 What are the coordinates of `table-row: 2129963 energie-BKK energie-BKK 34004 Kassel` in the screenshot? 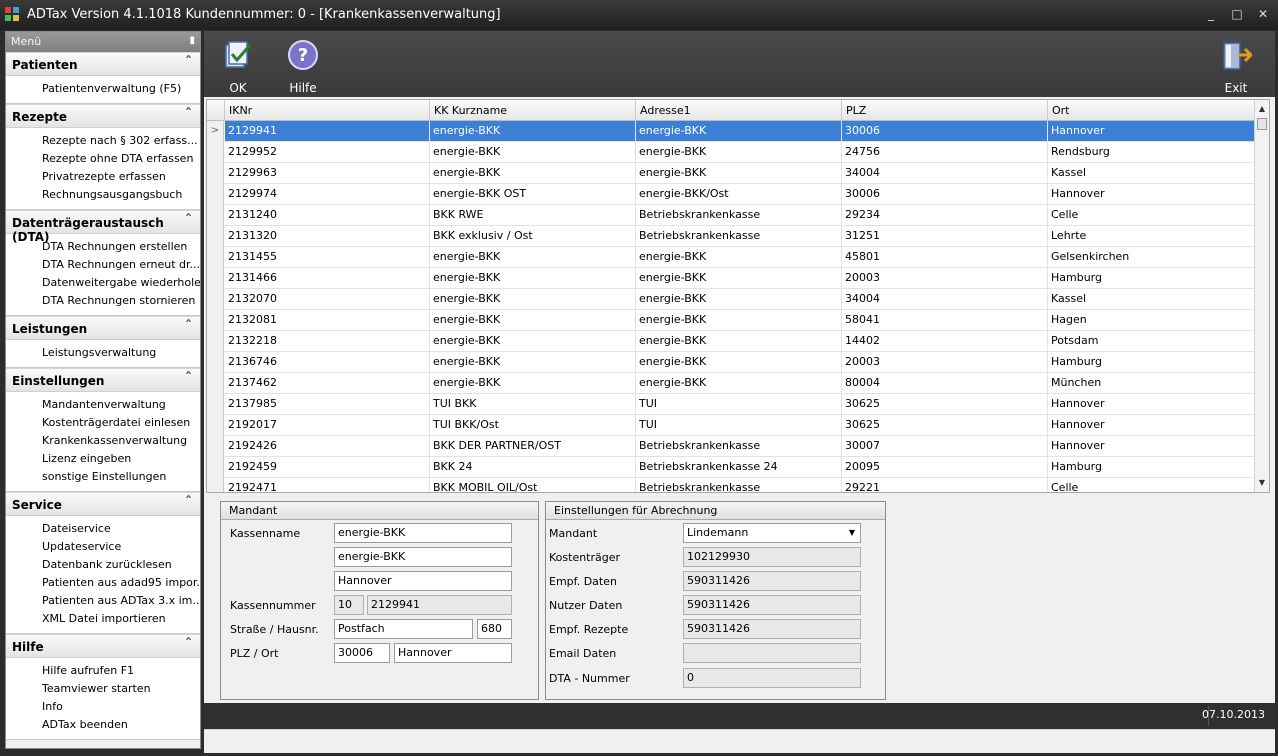 It's located at (731, 173).